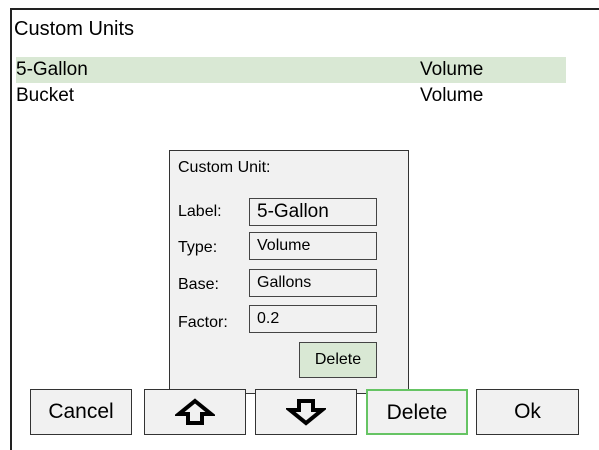 The image size is (599, 450). I want to click on factor-field: 0.2, so click(313, 319).